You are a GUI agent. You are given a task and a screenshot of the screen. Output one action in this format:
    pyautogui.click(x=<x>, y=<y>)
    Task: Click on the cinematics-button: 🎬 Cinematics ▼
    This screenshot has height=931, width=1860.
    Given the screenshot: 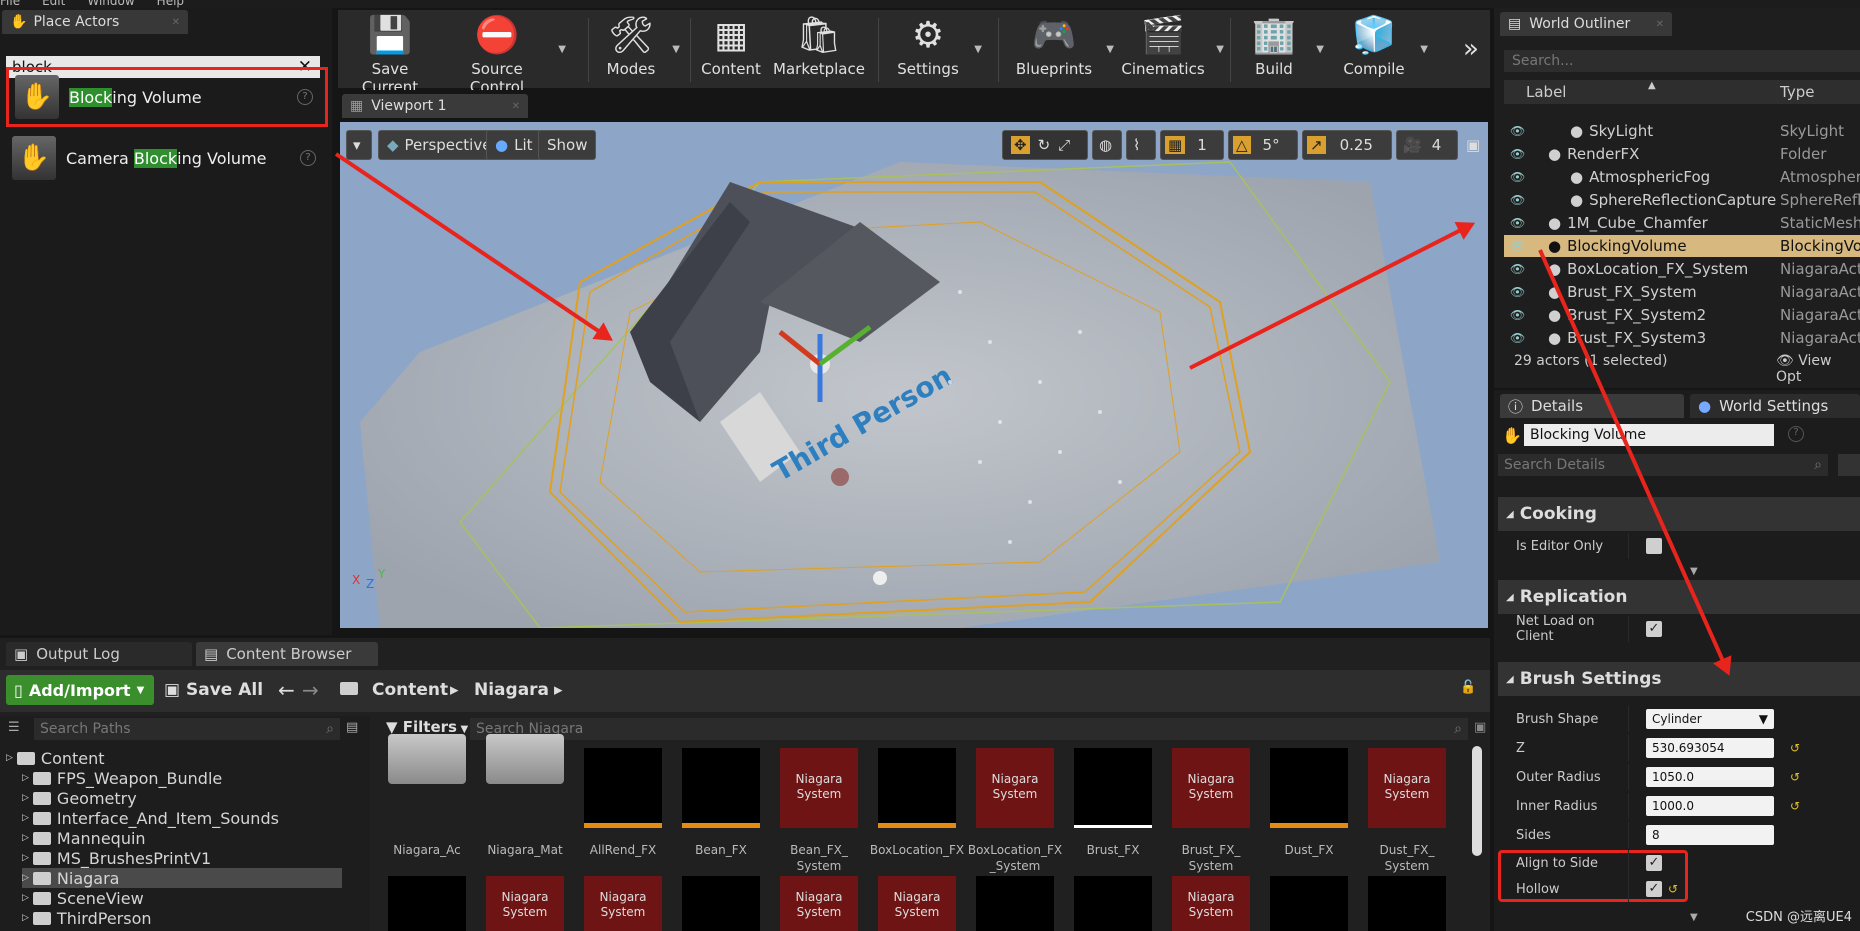 What is the action you would take?
    pyautogui.click(x=1170, y=49)
    